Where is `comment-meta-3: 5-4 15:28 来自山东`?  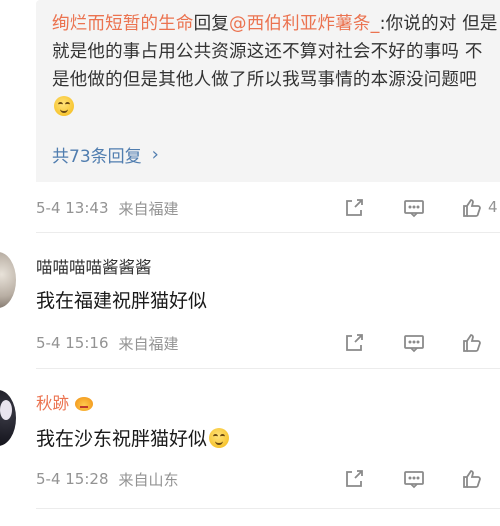 comment-meta-3: 5-4 15:28 来自山东 is located at coordinates (268, 479).